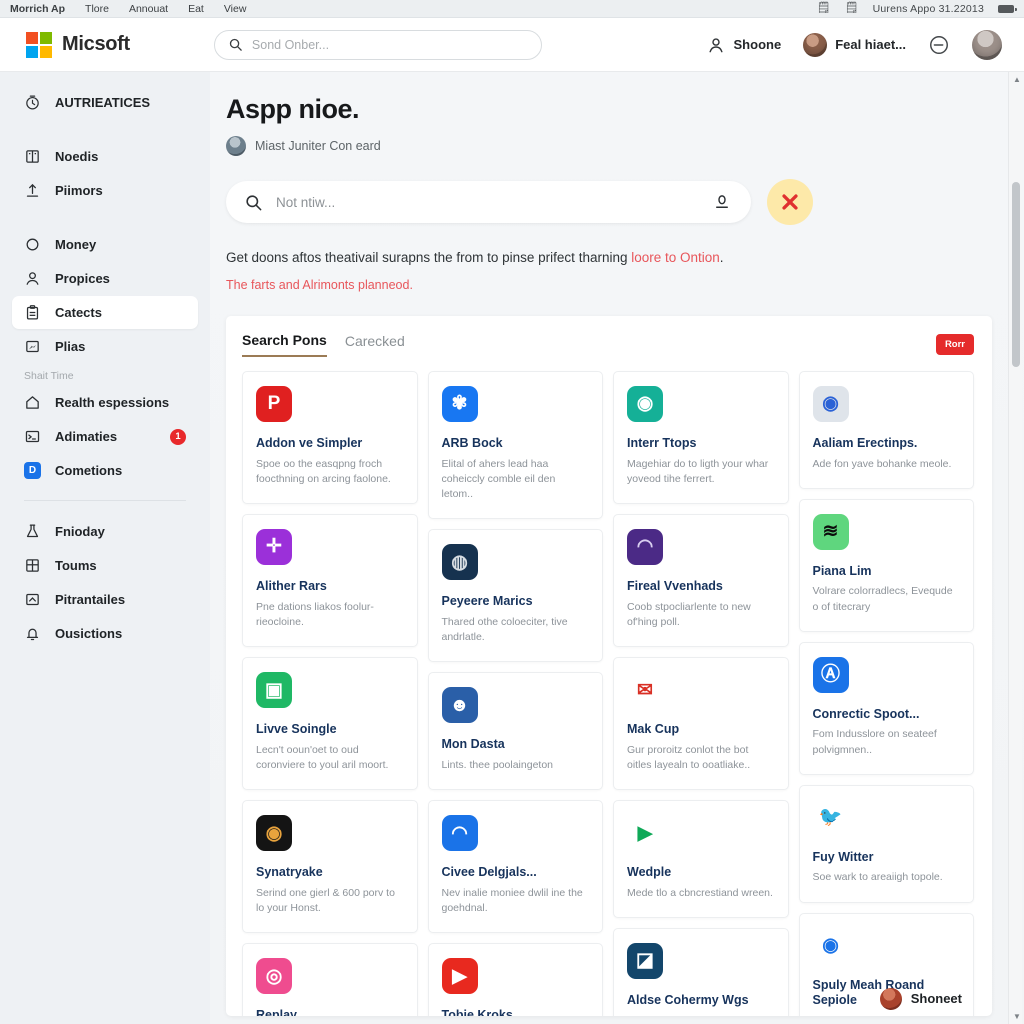  Describe the element at coordinates (852, 8) in the screenshot. I see `panel-right-icon: 🗒` at that location.